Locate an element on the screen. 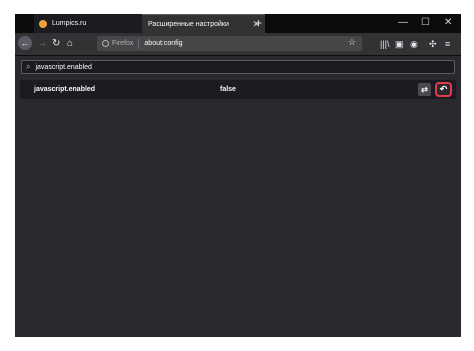 Image resolution: width=474 pixels, height=351 pixels. preference-row: javascript.enabled false ⇄ ↶ is located at coordinates (238, 89).